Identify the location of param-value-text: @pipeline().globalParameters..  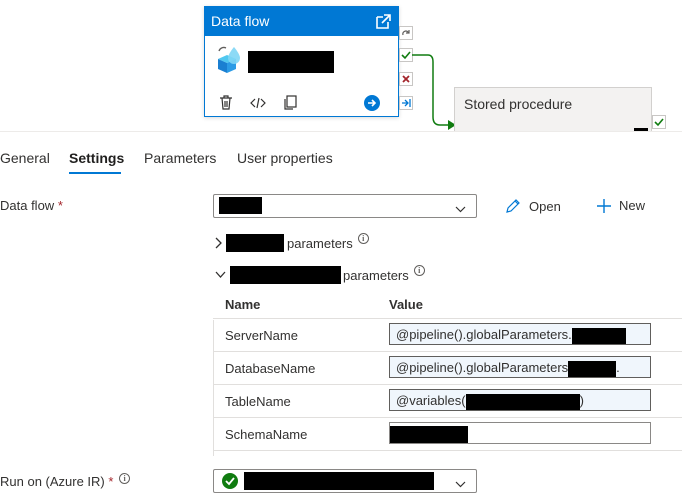
(484, 334).